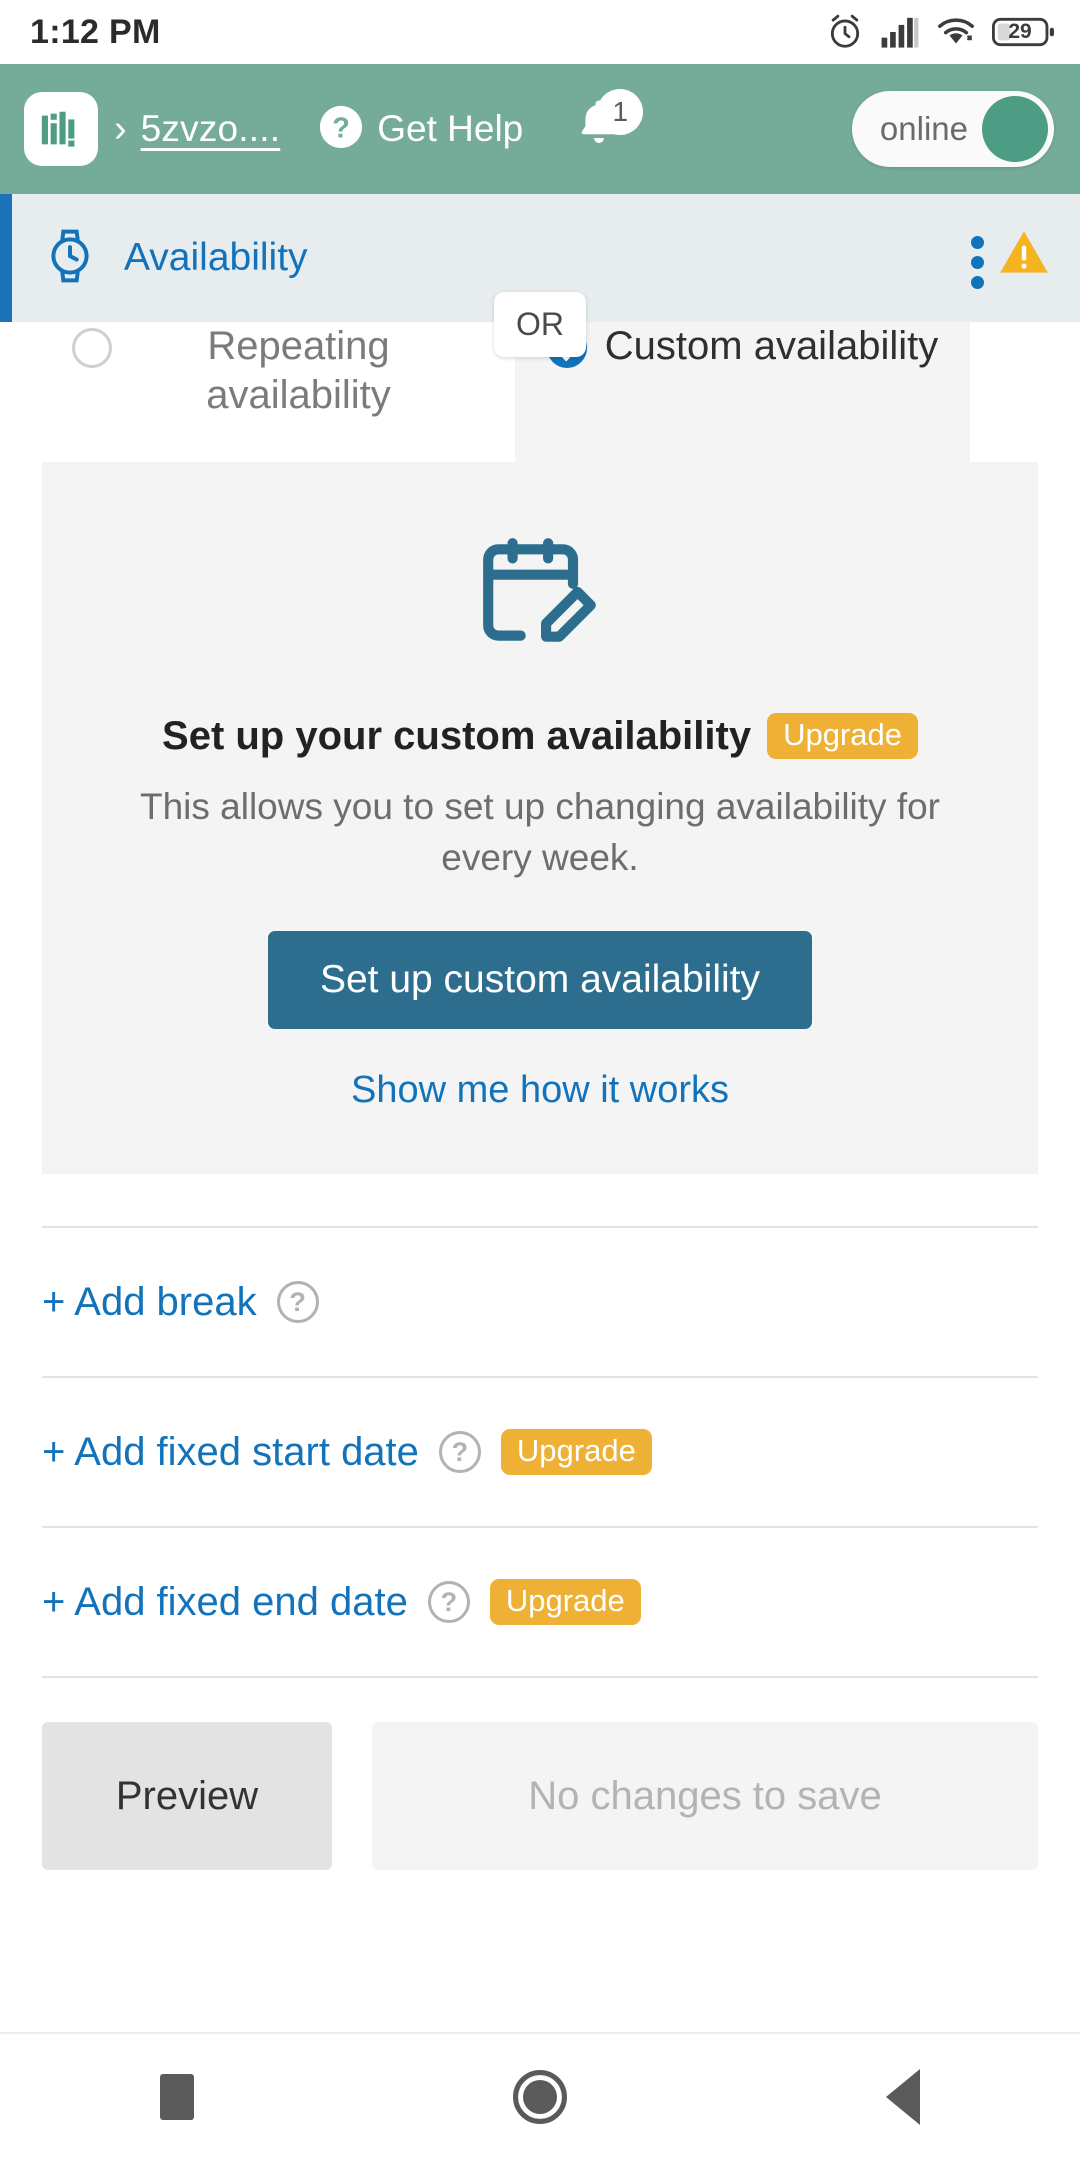 The height and width of the screenshot is (2160, 1080). What do you see at coordinates (1020, 31) in the screenshot?
I see `battery-percent: 29` at bounding box center [1020, 31].